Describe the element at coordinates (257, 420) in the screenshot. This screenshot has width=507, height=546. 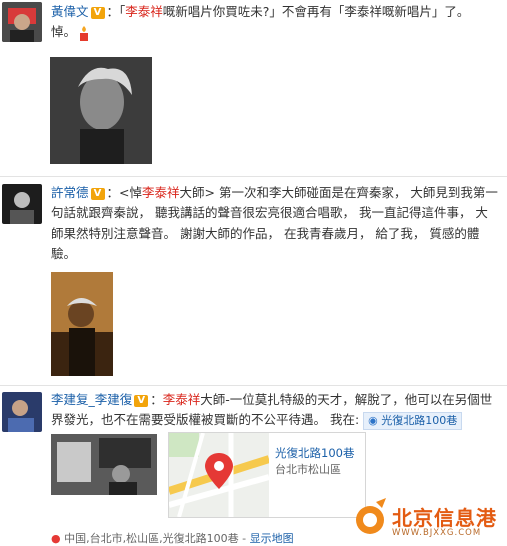
I see `post3-text-line2: 界發光，也不在需要受版權被買斷的不公平待遇。 我在: ◉ 光復北路100巷` at that location.